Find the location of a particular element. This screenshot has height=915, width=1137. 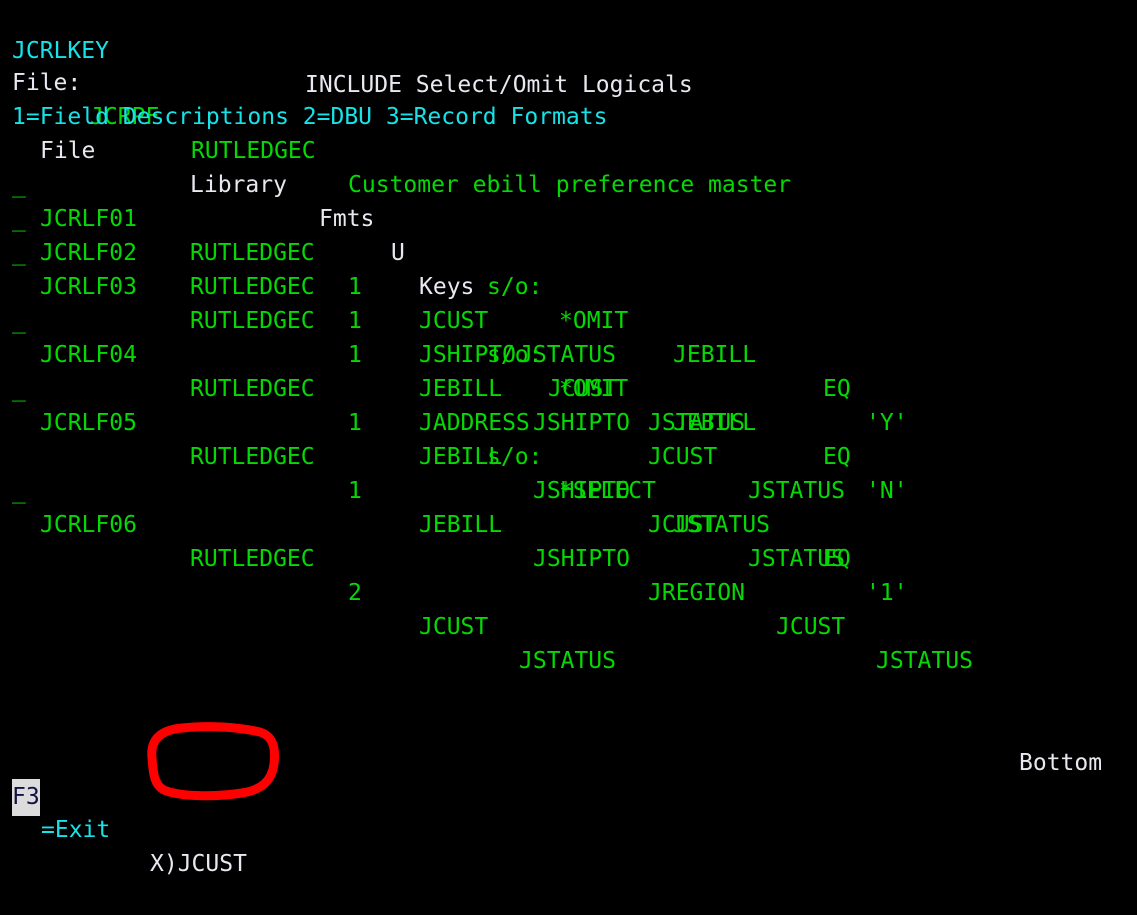

row-fmts: 1 is located at coordinates (355, 491).